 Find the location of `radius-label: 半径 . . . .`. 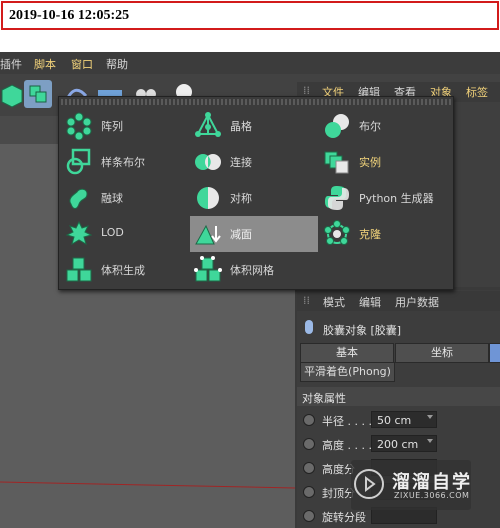

radius-label: 半径 . . . . is located at coordinates (347, 421).